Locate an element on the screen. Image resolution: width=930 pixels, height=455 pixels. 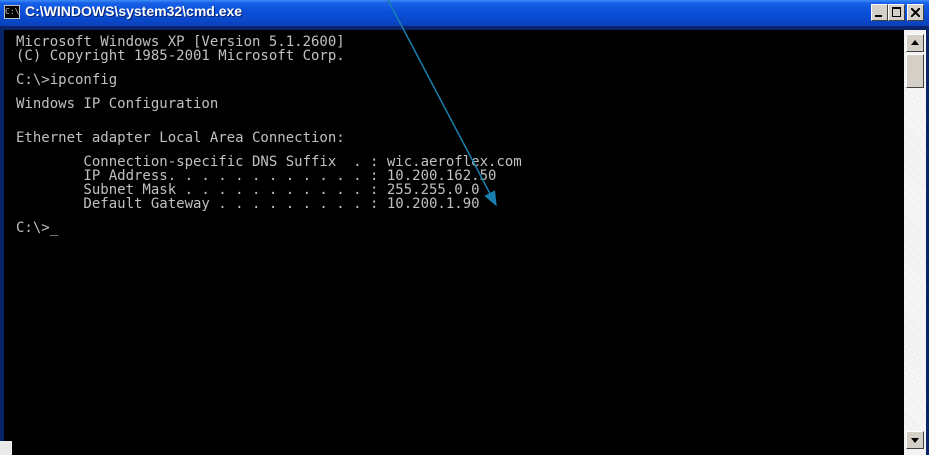
close-icon is located at coordinates (915, 12).